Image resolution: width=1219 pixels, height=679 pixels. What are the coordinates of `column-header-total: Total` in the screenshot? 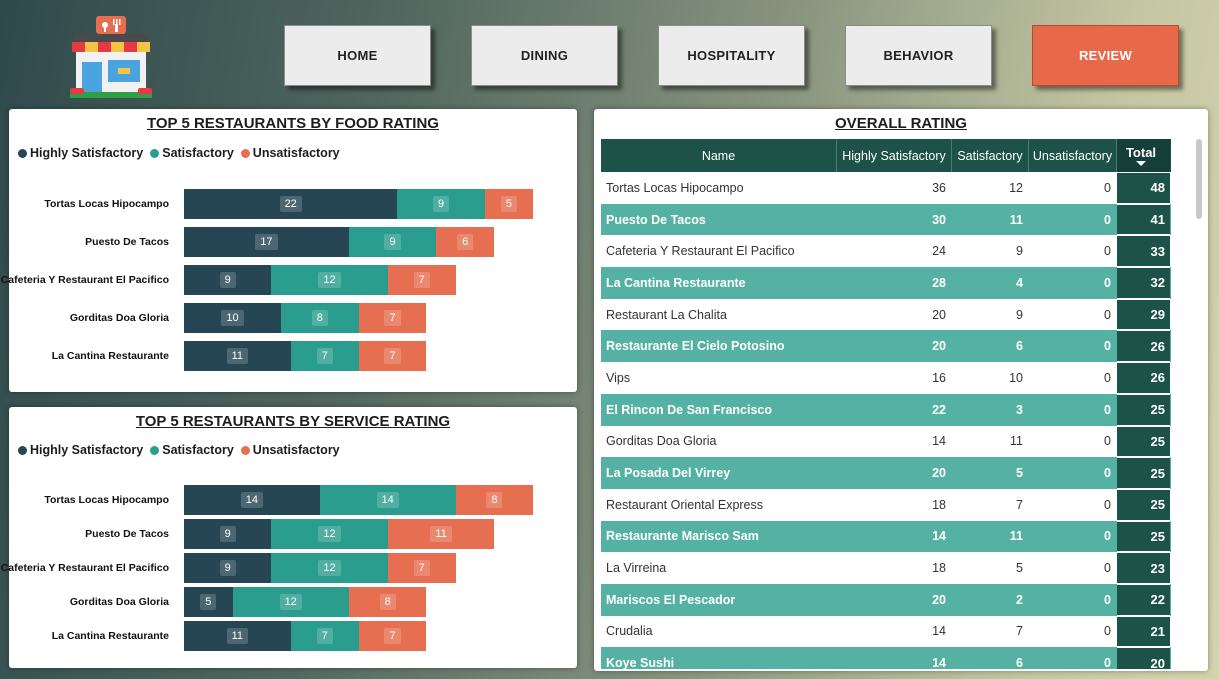 It's located at (1143, 155).